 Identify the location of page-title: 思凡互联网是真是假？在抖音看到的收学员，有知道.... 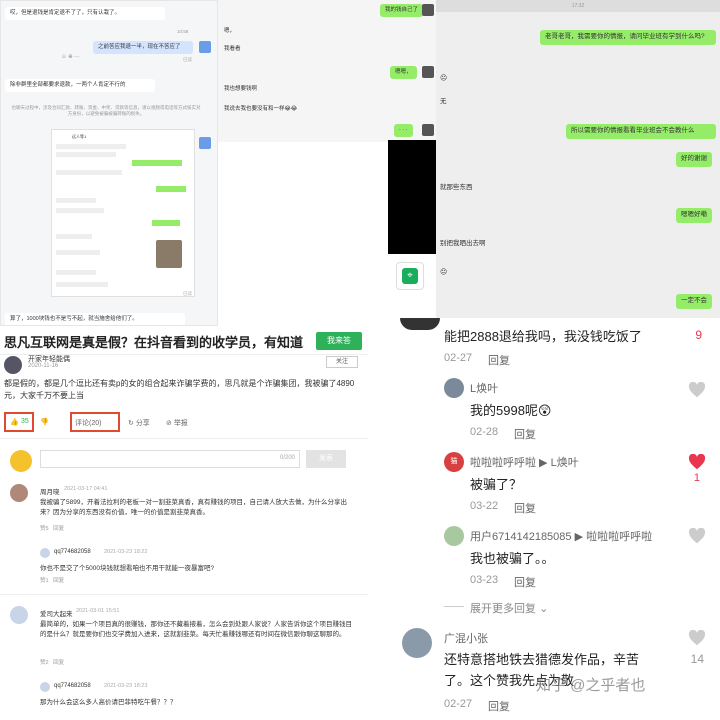
(154, 342).